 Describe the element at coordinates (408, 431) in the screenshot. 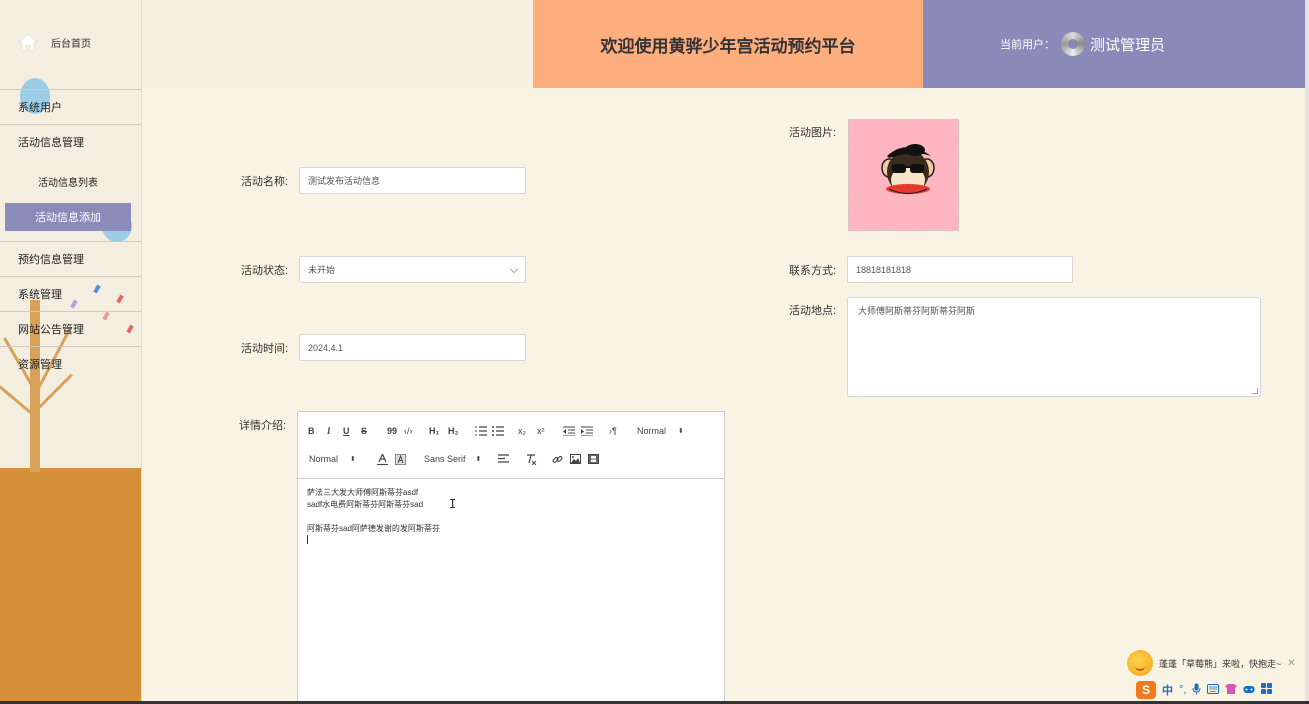

I see `code-button: ‹/›` at that location.